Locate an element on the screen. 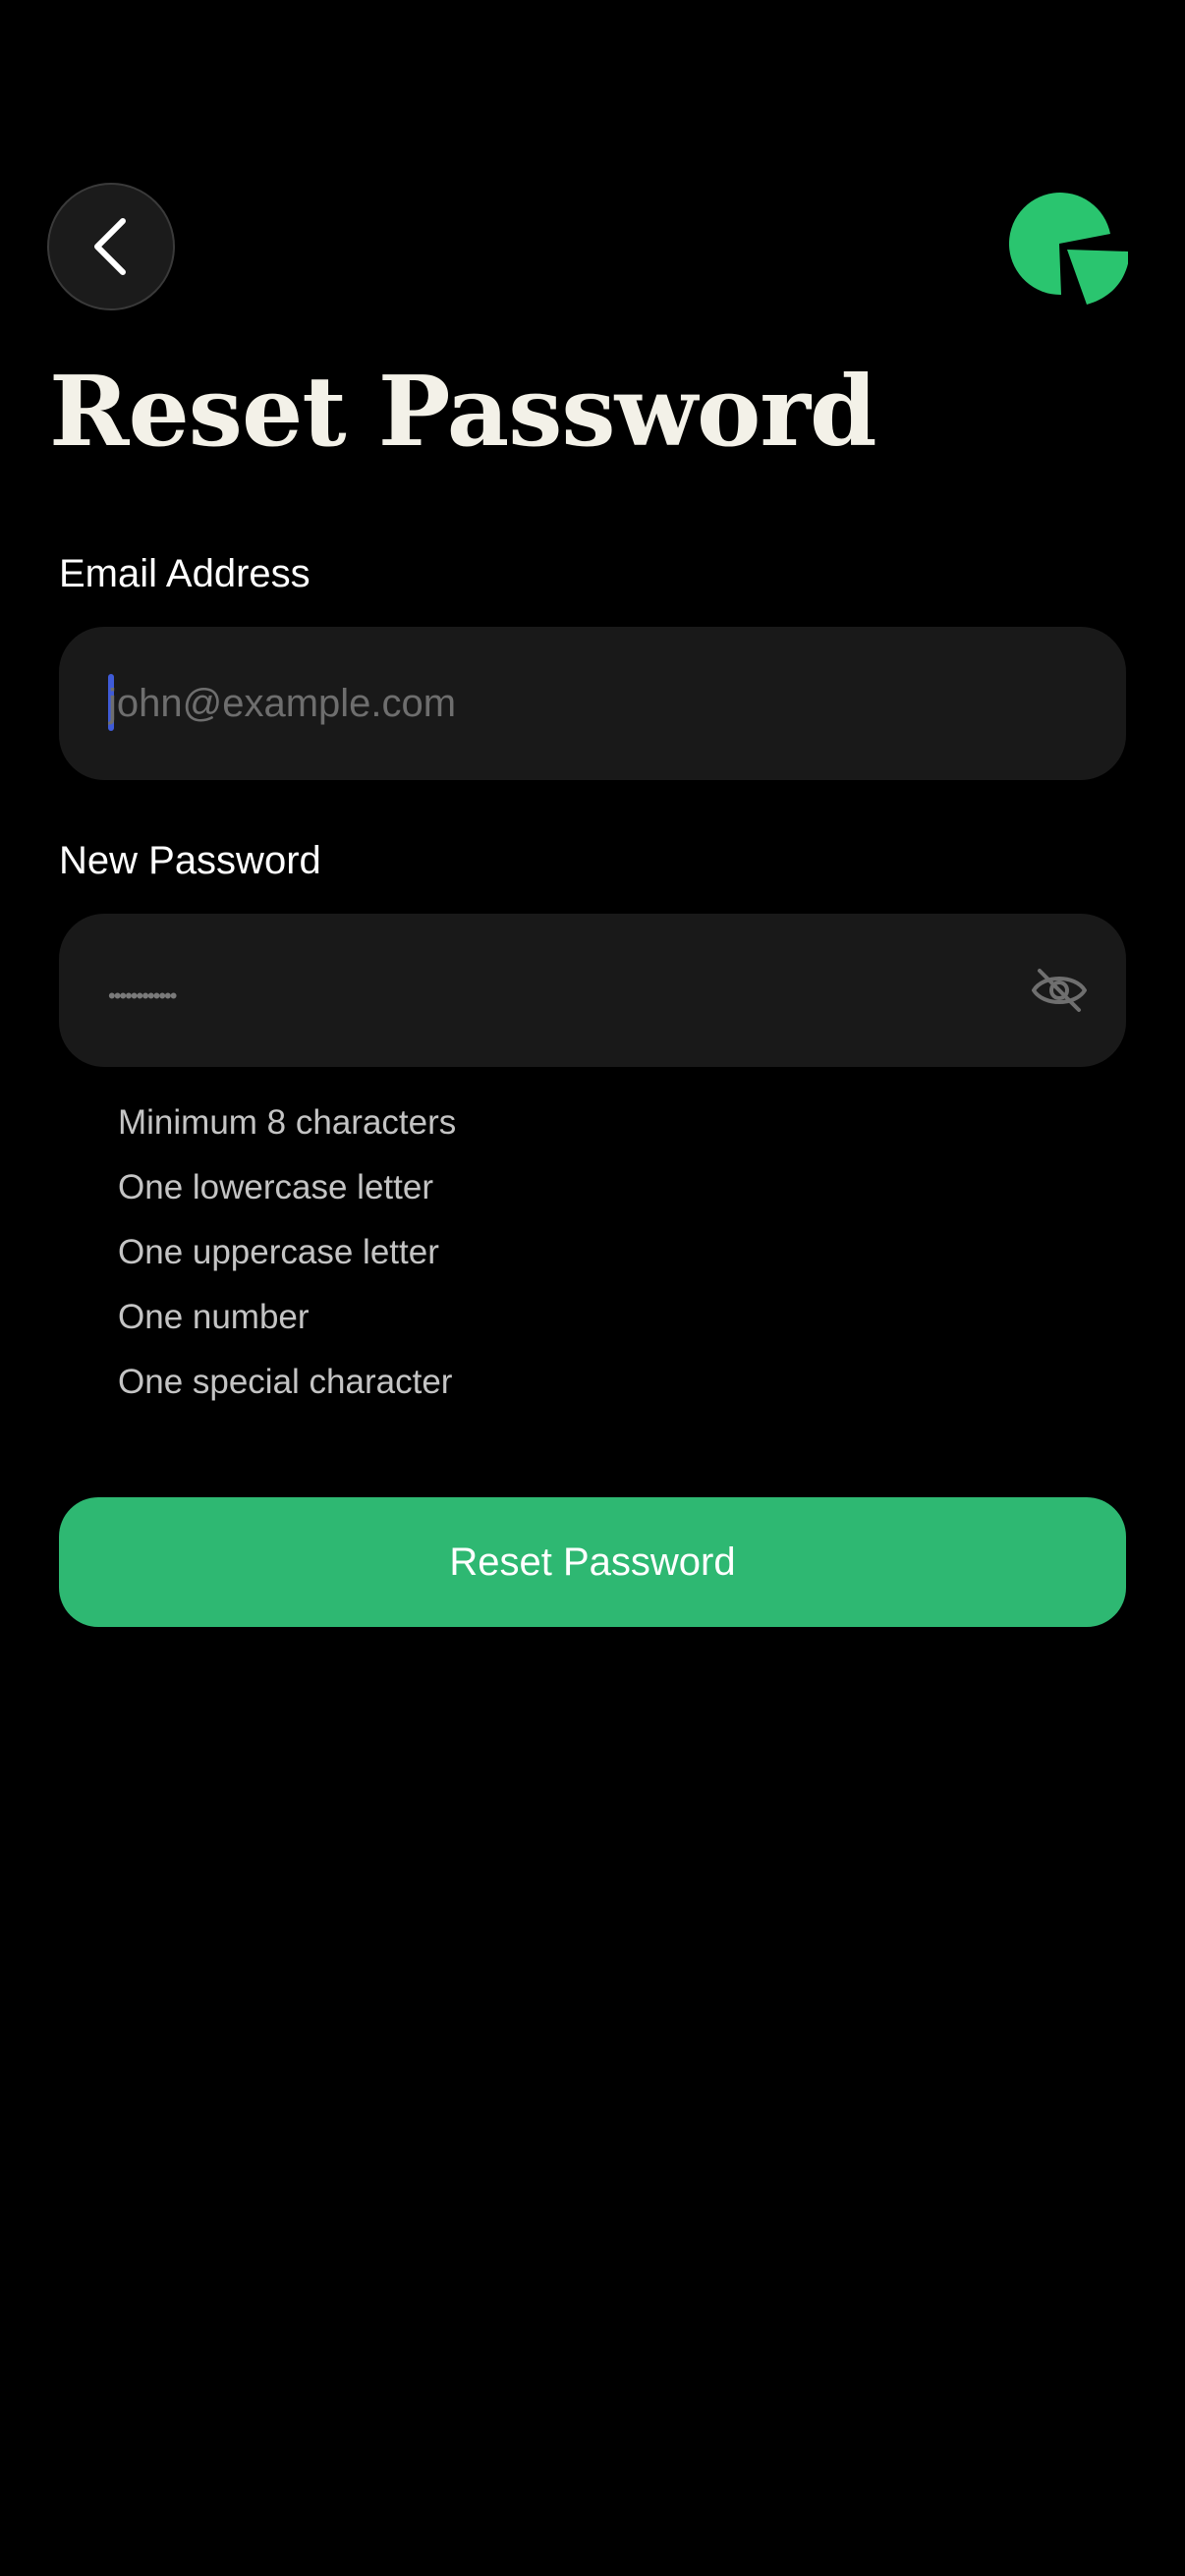 Image resolution: width=1185 pixels, height=2576 pixels. back-button is located at coordinates (111, 246).